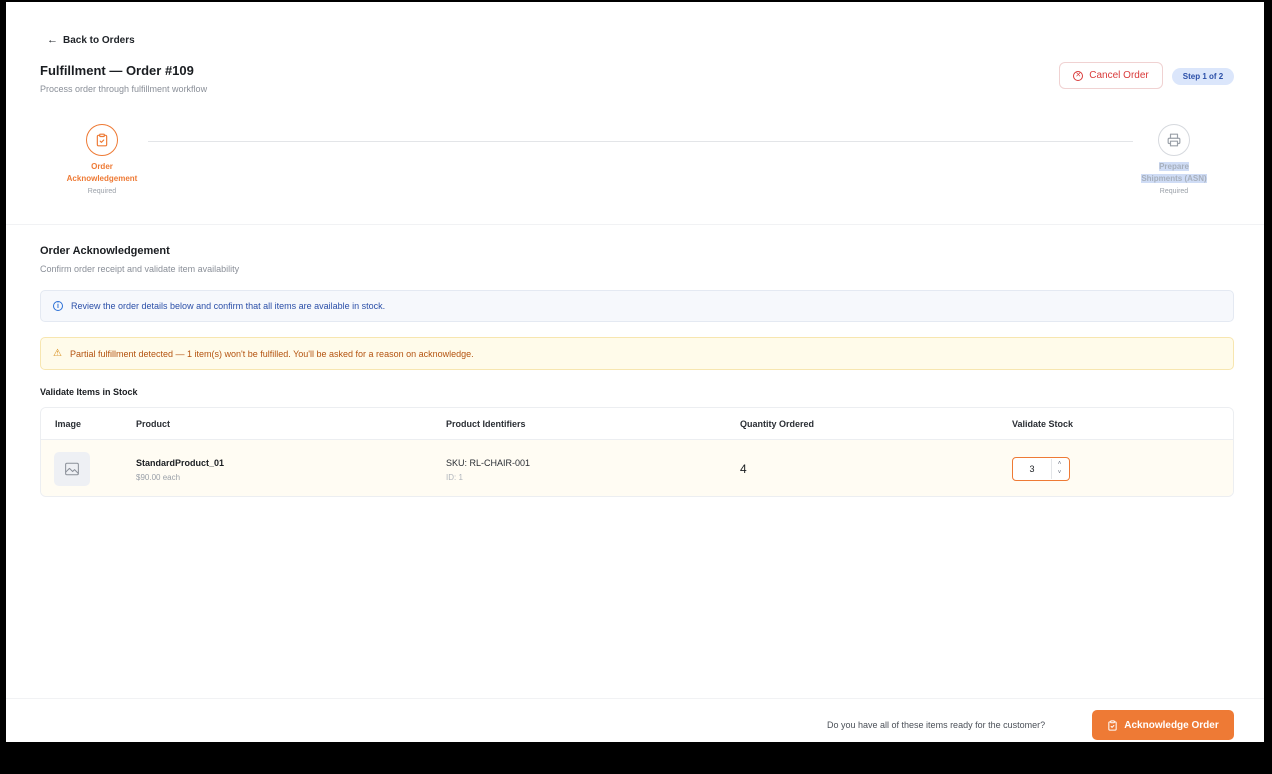 This screenshot has width=1272, height=774. I want to click on step-label-line1: Order, so click(102, 166).